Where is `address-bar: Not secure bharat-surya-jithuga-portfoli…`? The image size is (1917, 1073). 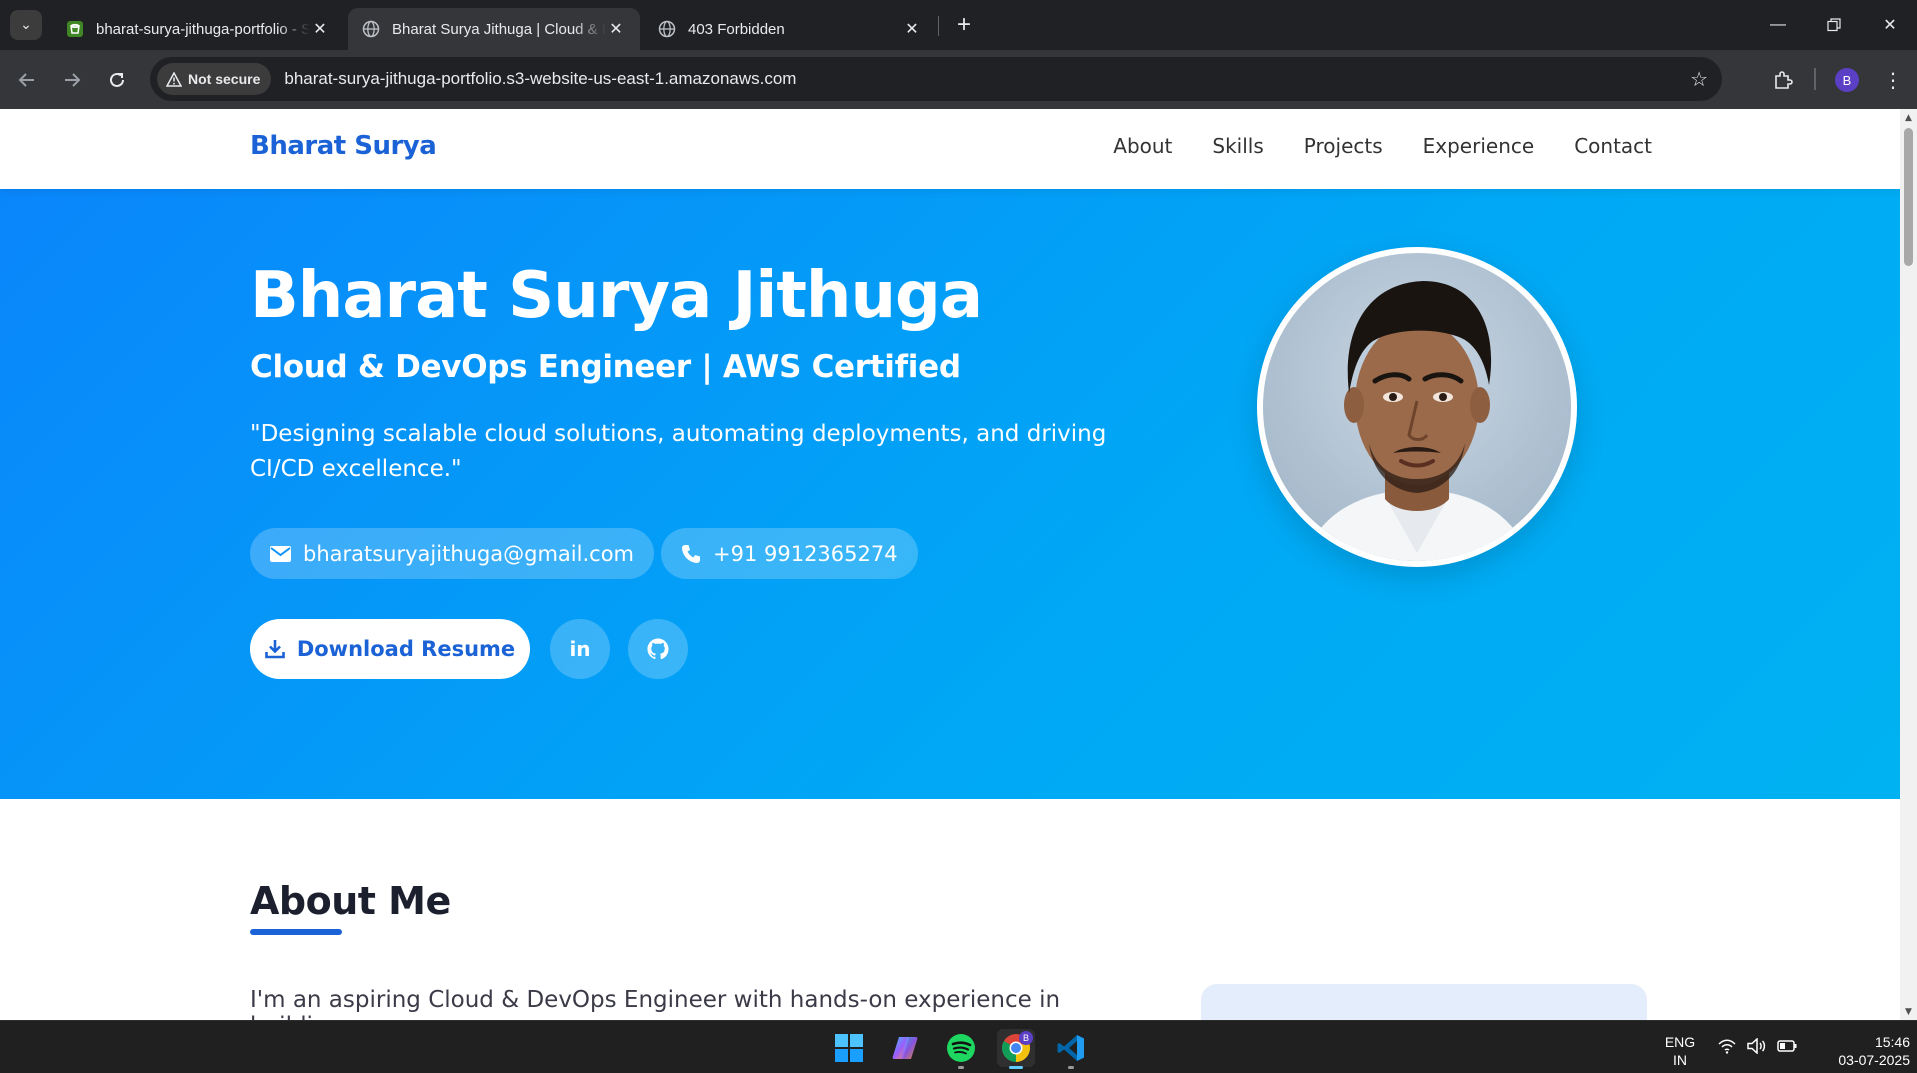
address-bar: Not secure bharat-surya-jithuga-portfoli… is located at coordinates (936, 79).